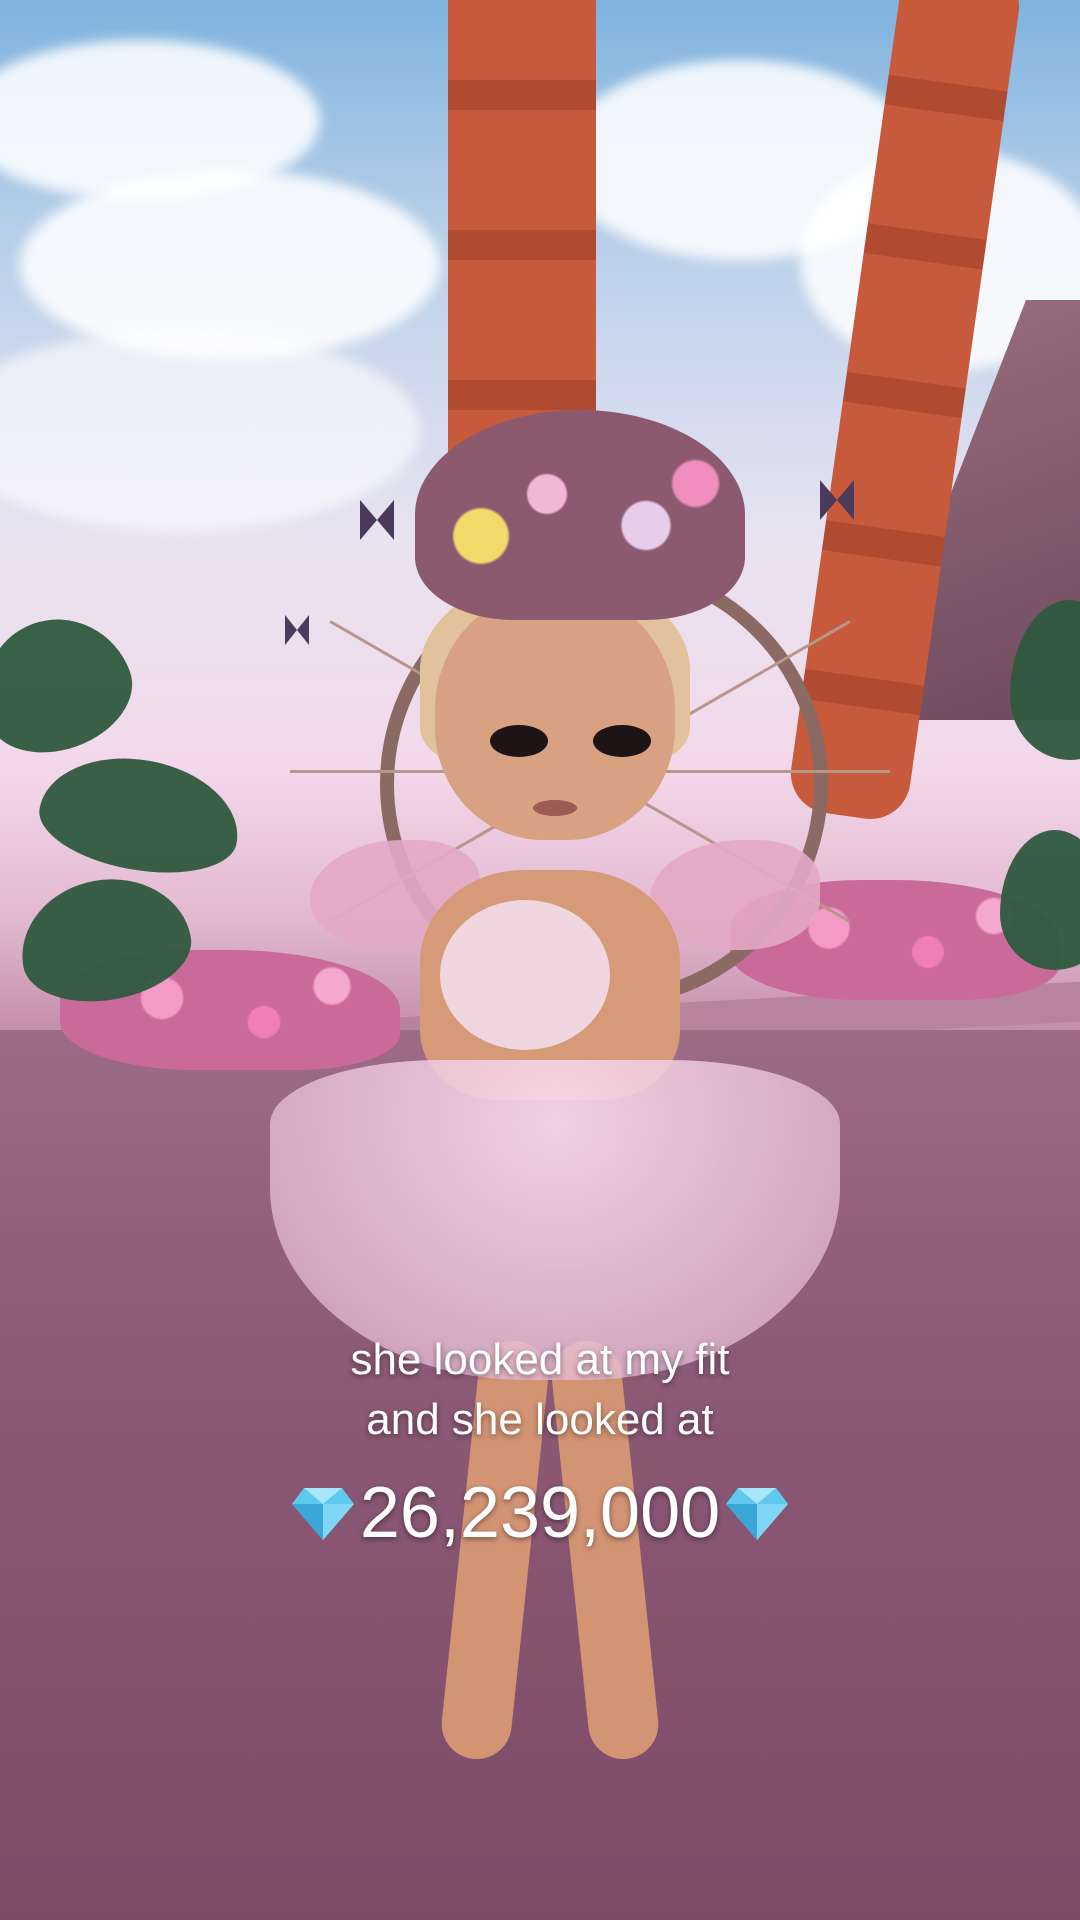 Image resolution: width=1080 pixels, height=1920 pixels. I want to click on diamond-amount: 26,239,000, so click(540, 1513).